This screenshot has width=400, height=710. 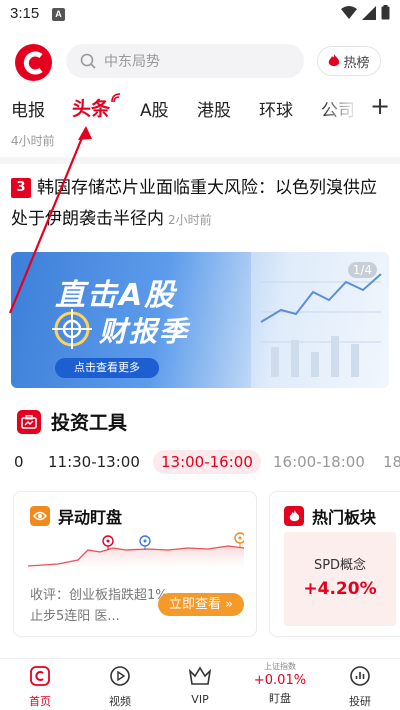 What do you see at coordinates (90, 517) in the screenshot?
I see `card-title: 异动盯盘` at bounding box center [90, 517].